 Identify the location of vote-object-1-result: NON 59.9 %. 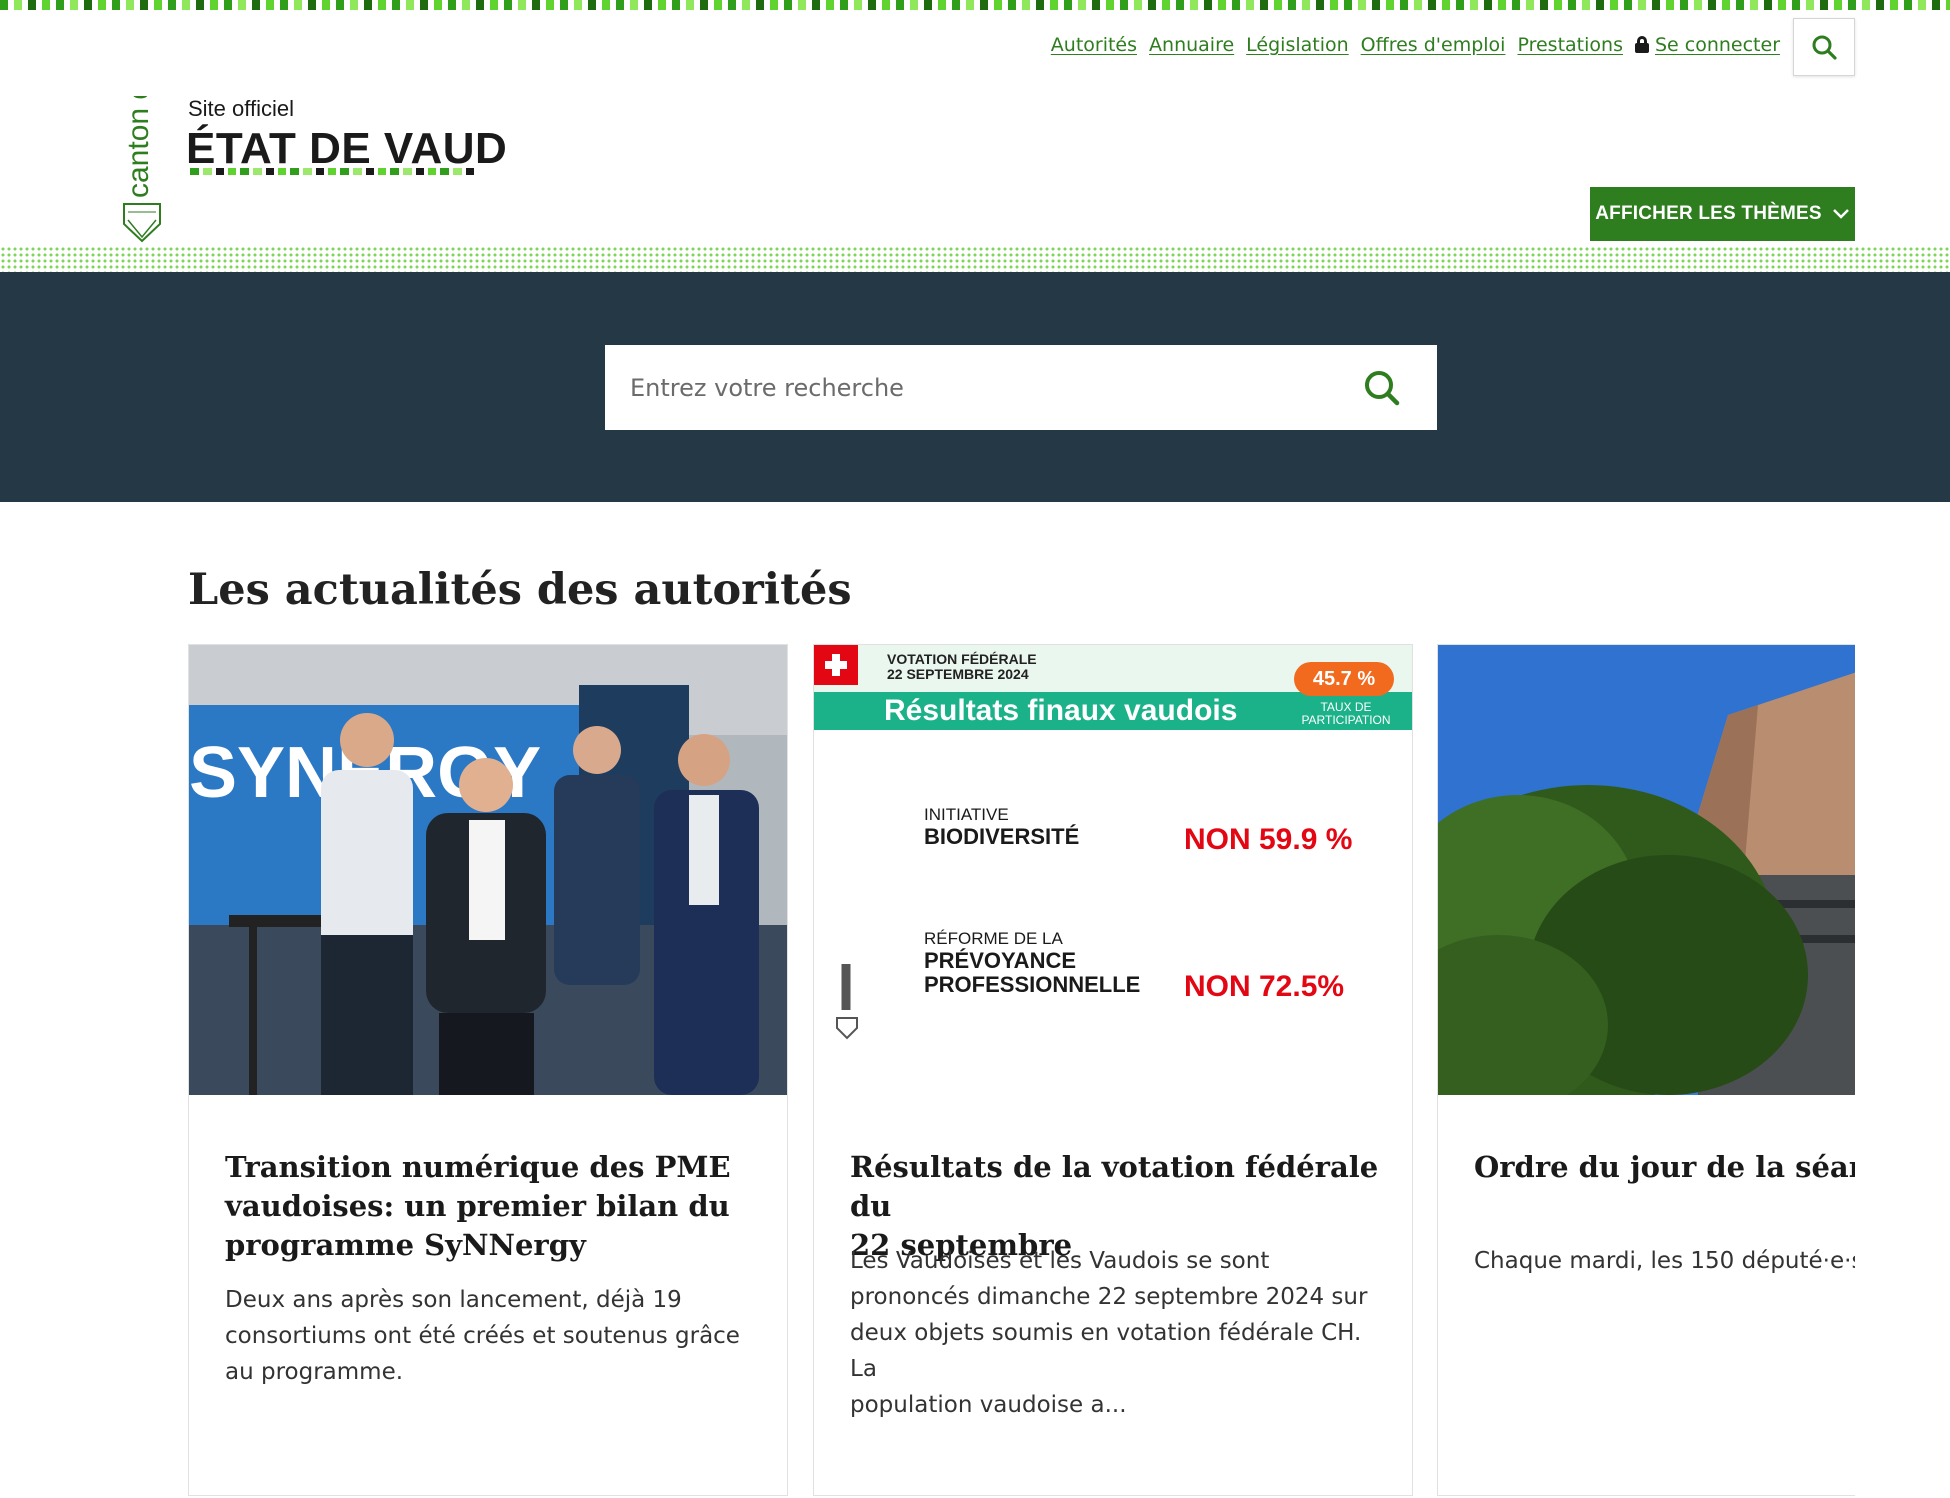
(1268, 839).